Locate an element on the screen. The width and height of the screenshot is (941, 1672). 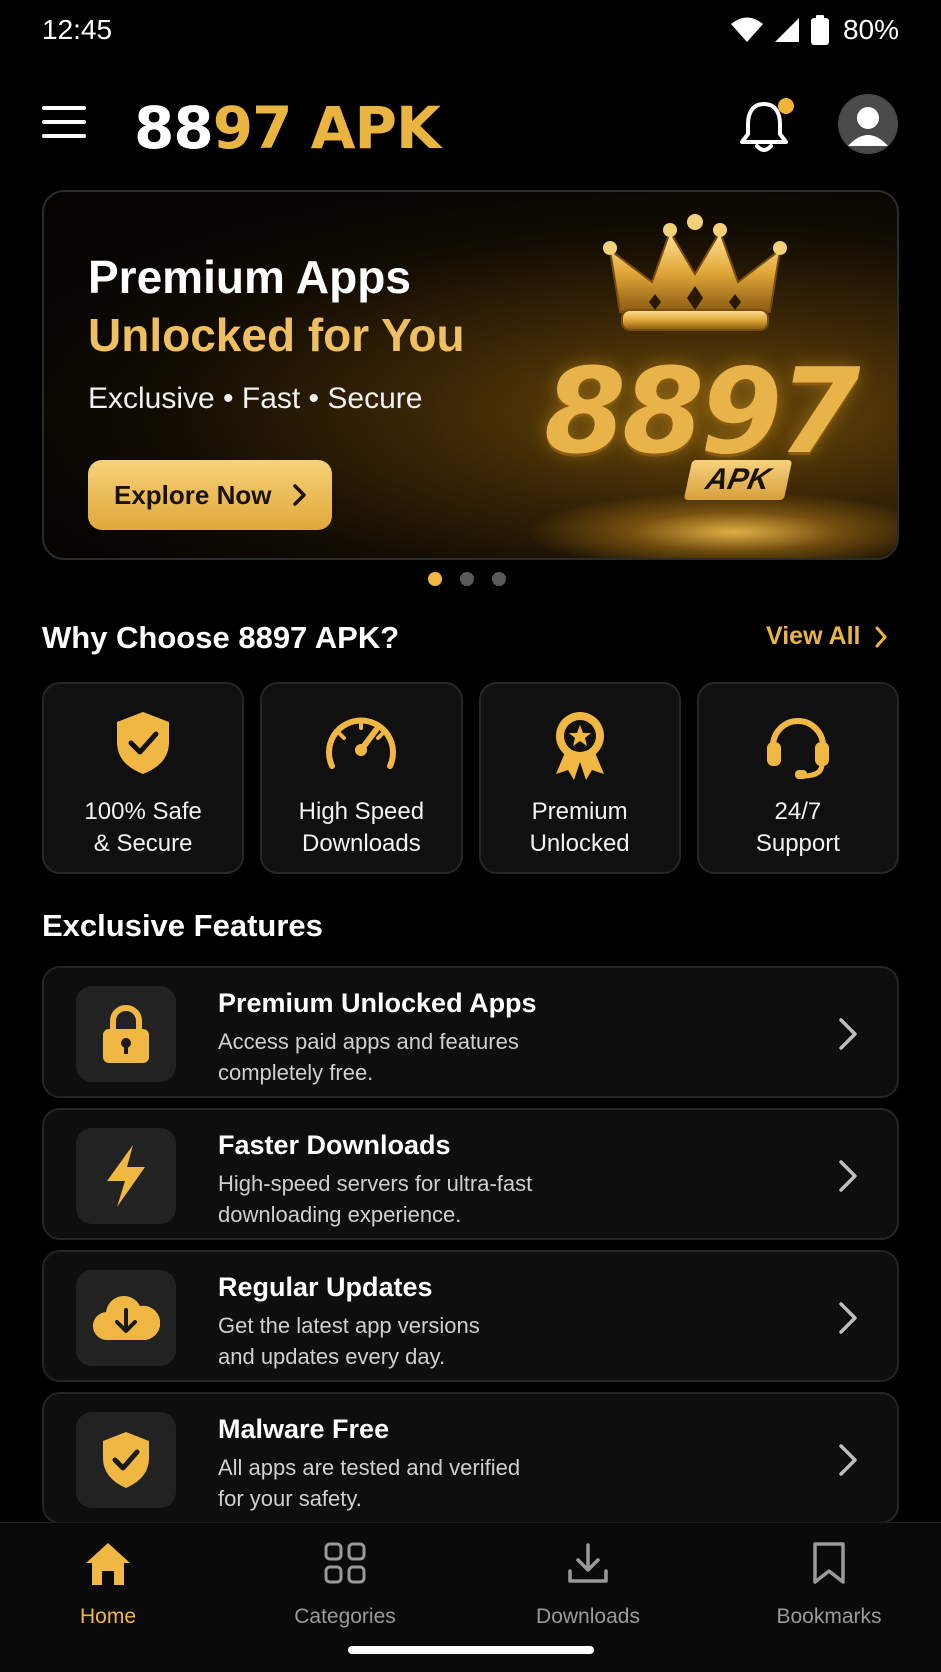
nav-categories: Categories is located at coordinates (345, 1585).